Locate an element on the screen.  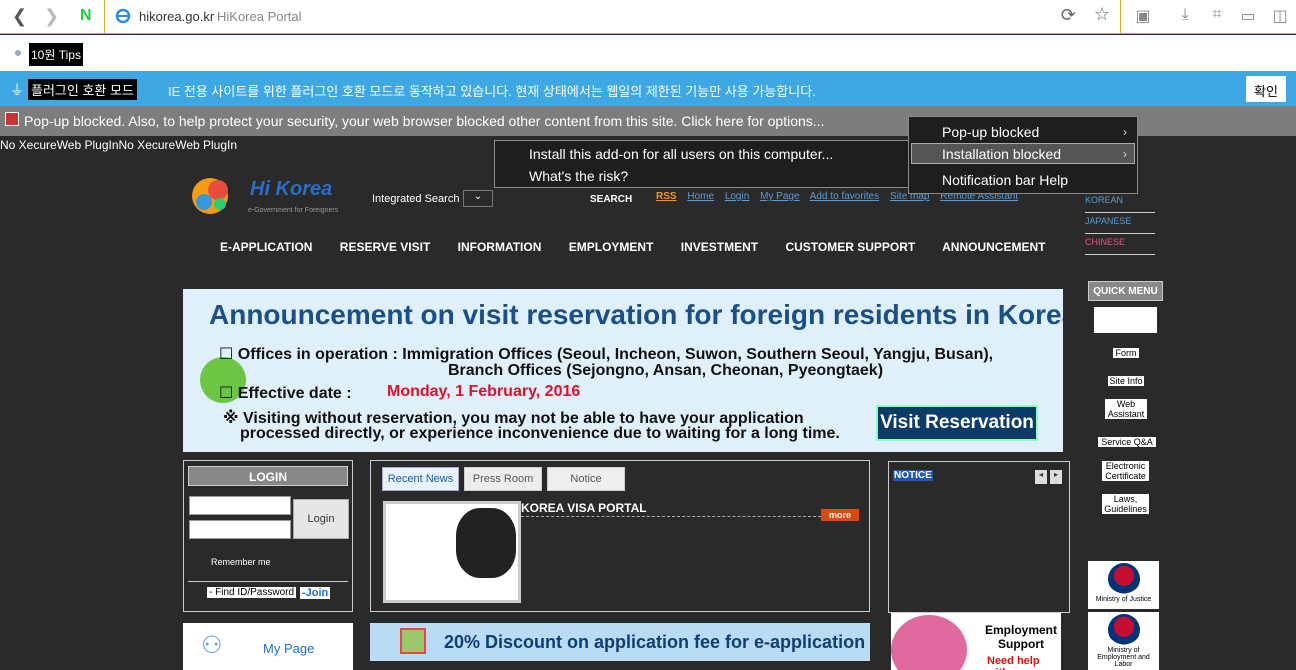
notice-box: NOTICE ◂ ▸ is located at coordinates (979, 537).